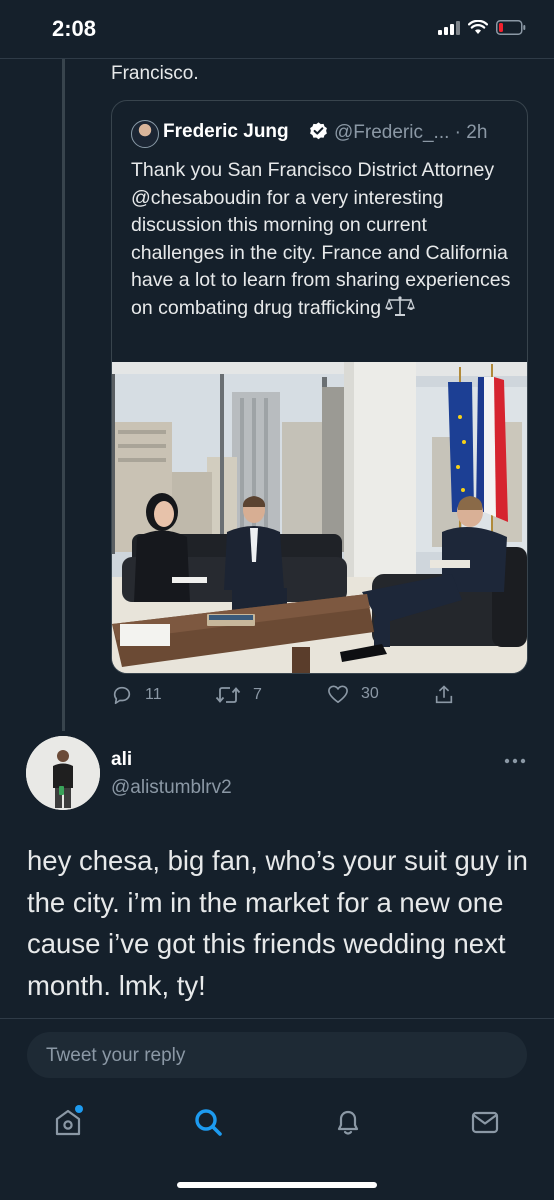  I want to click on top-divider, so click(277, 58).